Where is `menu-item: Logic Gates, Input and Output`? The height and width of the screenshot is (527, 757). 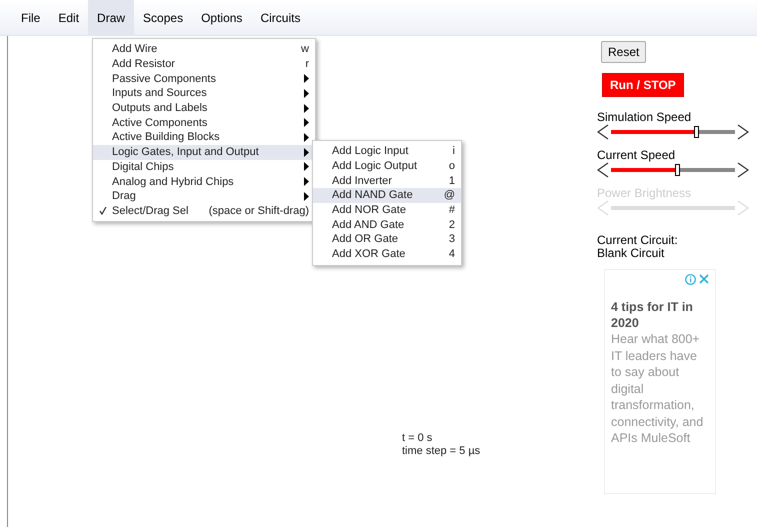 menu-item: Logic Gates, Input and Output is located at coordinates (204, 152).